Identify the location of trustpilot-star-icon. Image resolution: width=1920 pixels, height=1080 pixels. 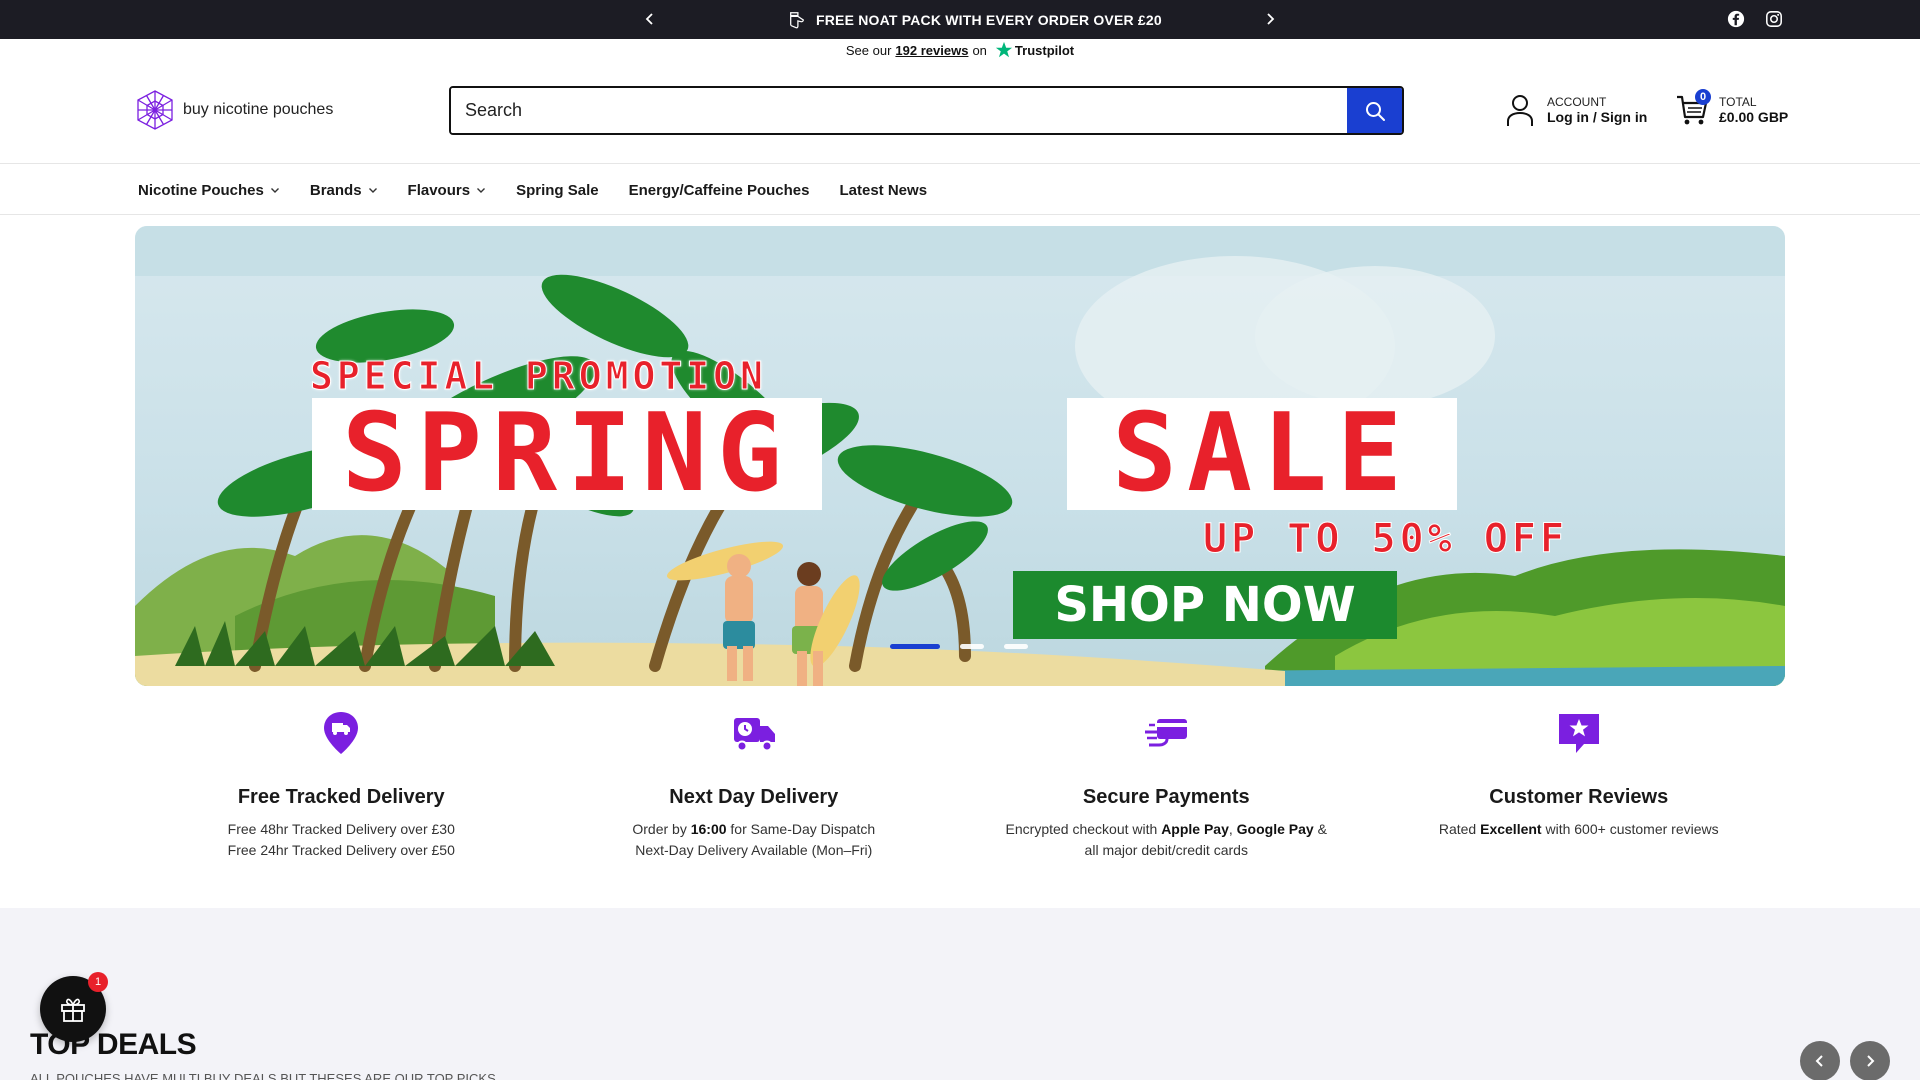
(1004, 49).